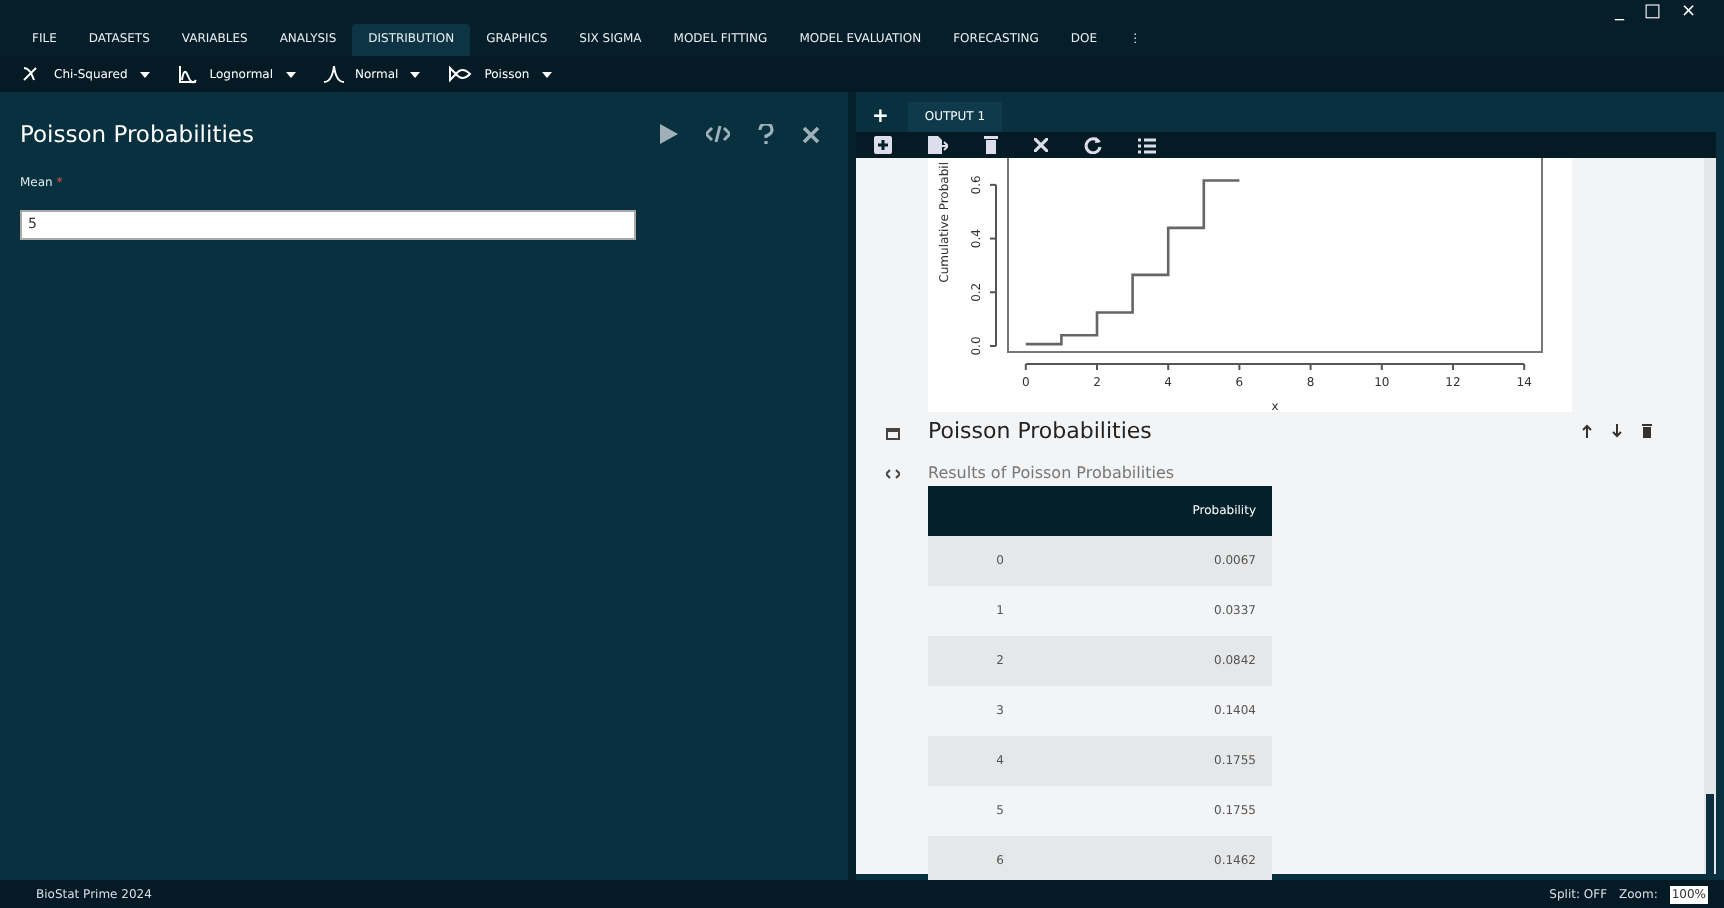 This screenshot has height=908, width=1724. What do you see at coordinates (811, 134) in the screenshot?
I see `close-icon` at bounding box center [811, 134].